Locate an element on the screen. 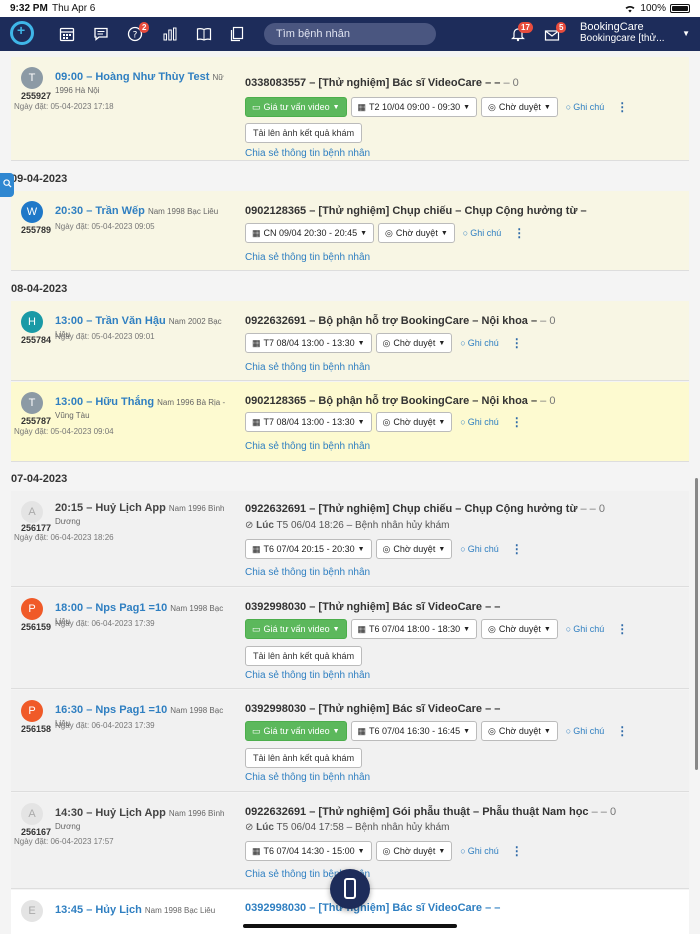 The image size is (700, 934). patient-avatar: E is located at coordinates (32, 911).